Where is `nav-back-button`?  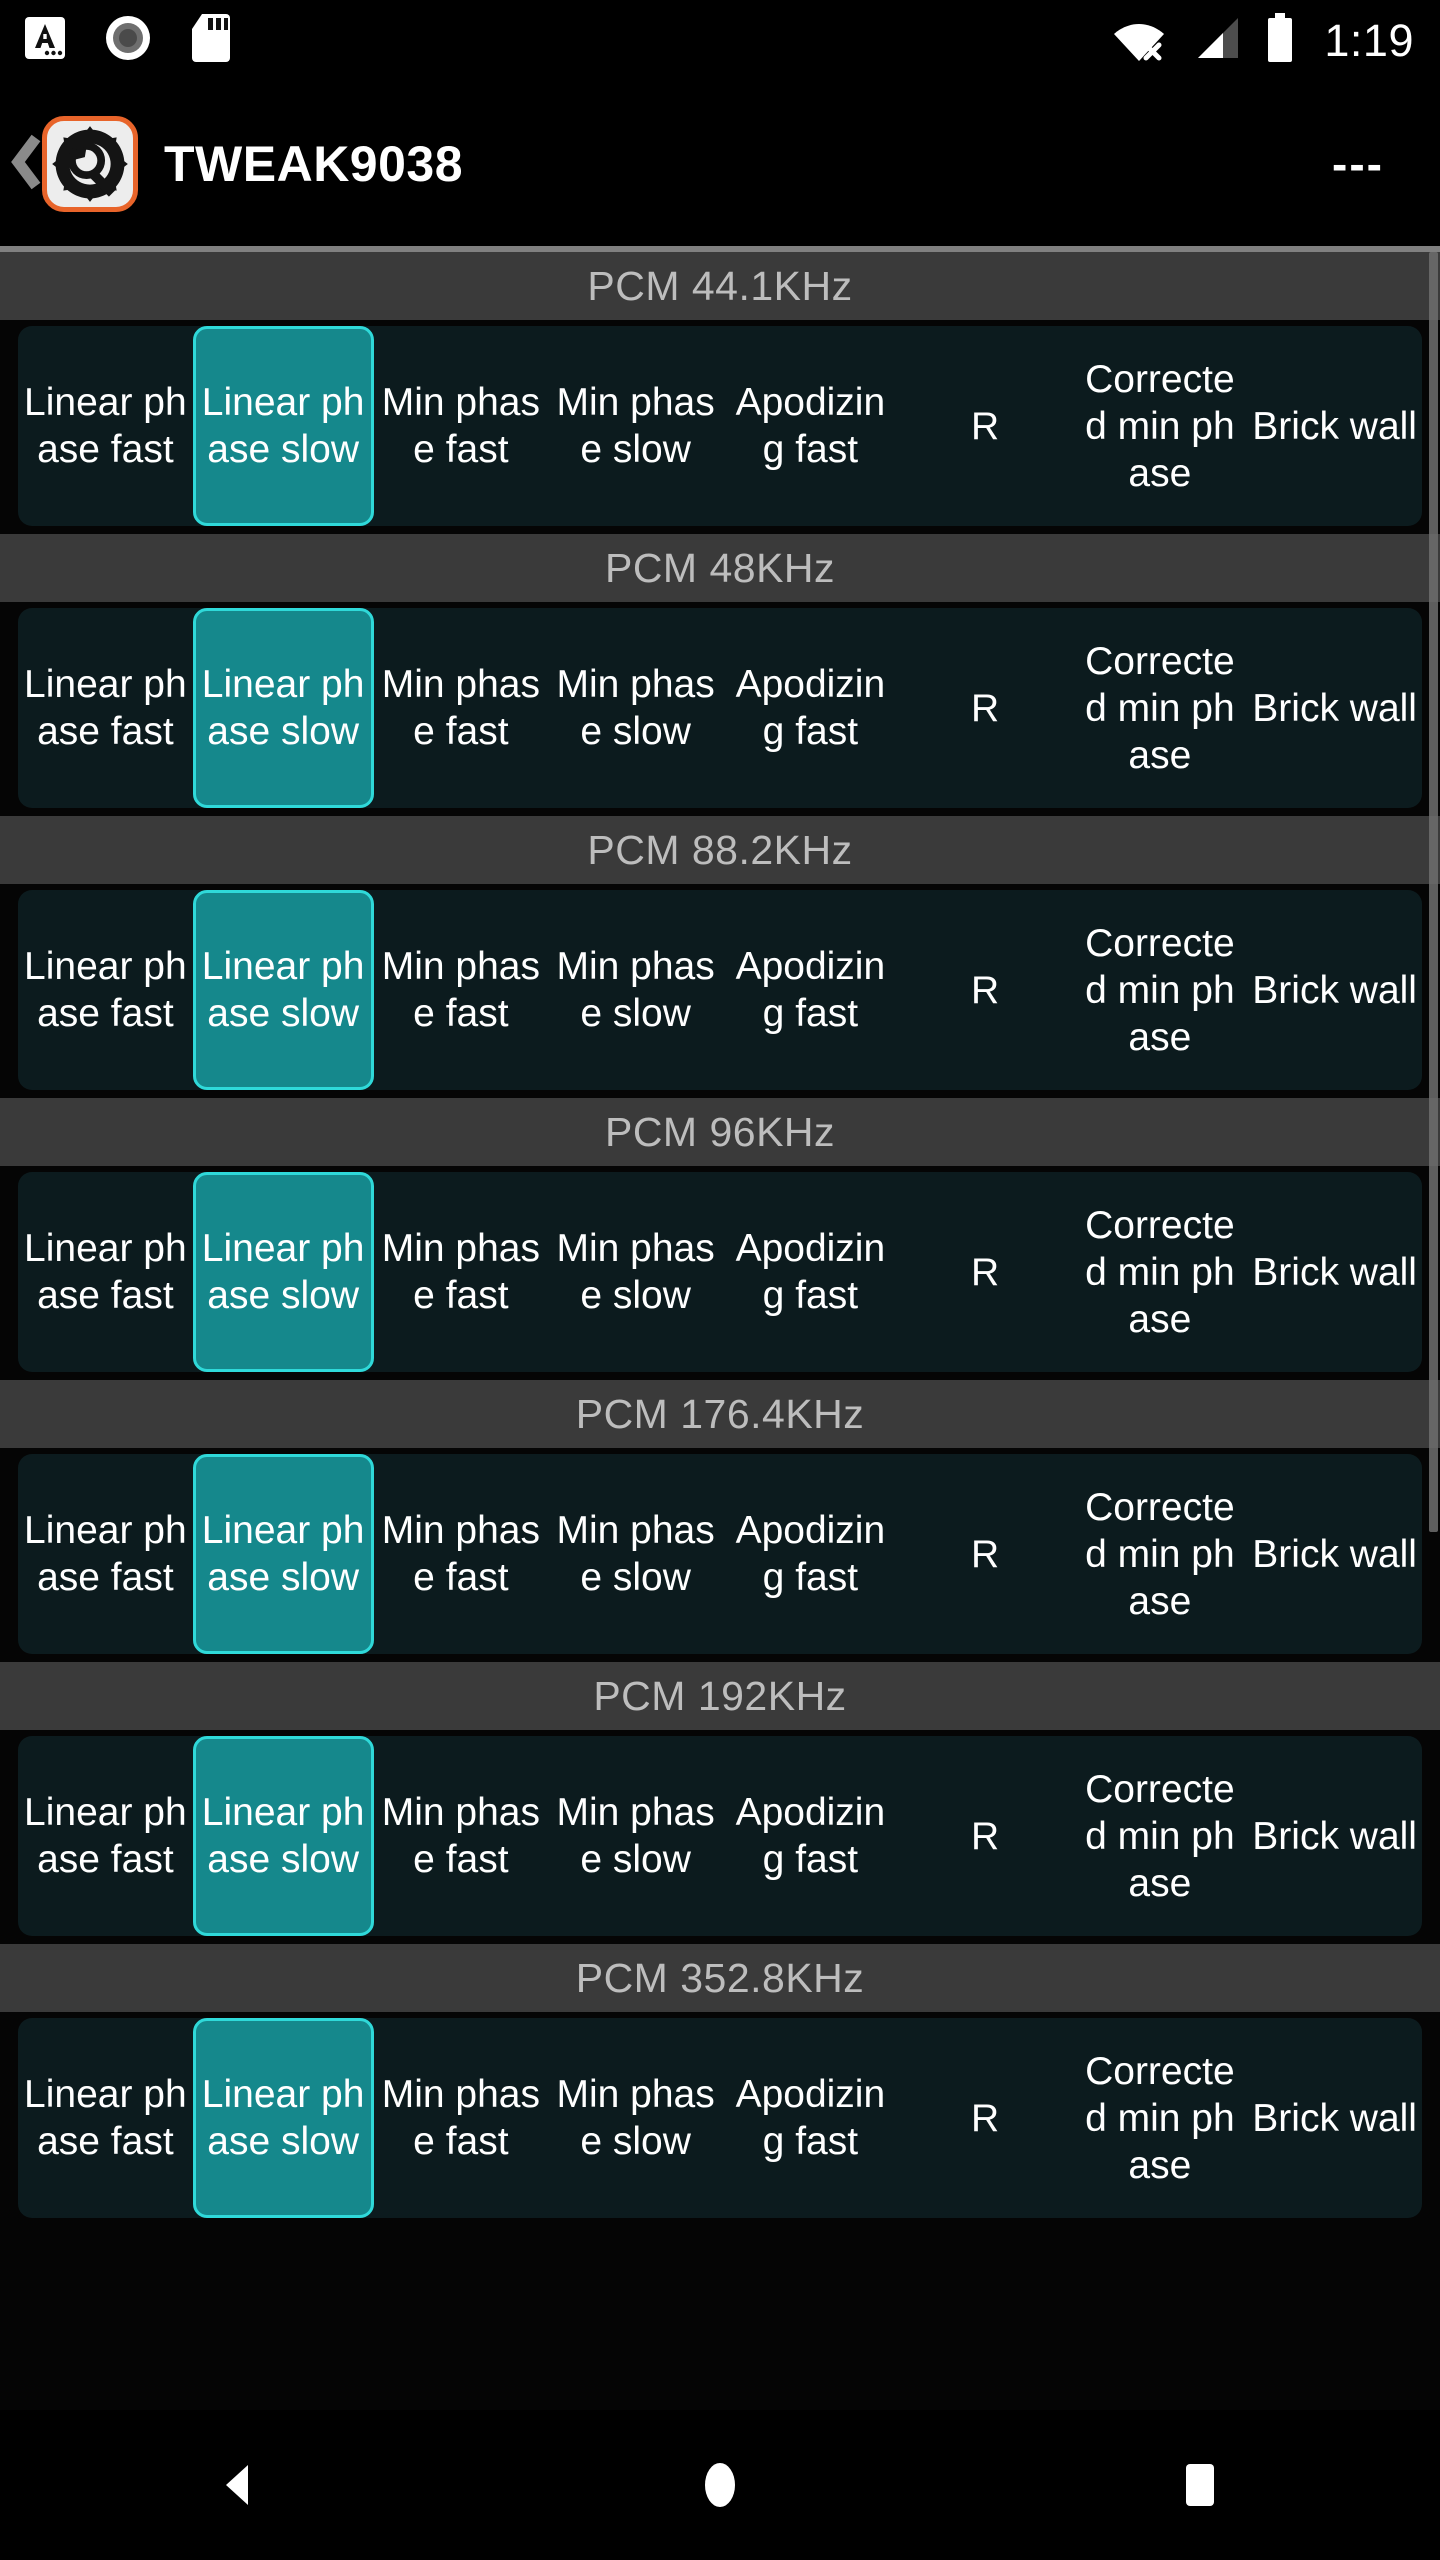 nav-back-button is located at coordinates (240, 2485).